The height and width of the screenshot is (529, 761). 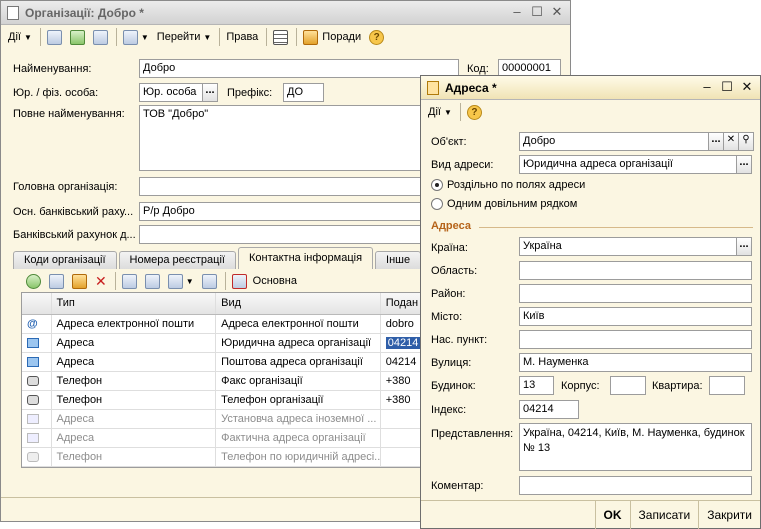 I want to click on cell-value: +380, so click(x=400, y=381).